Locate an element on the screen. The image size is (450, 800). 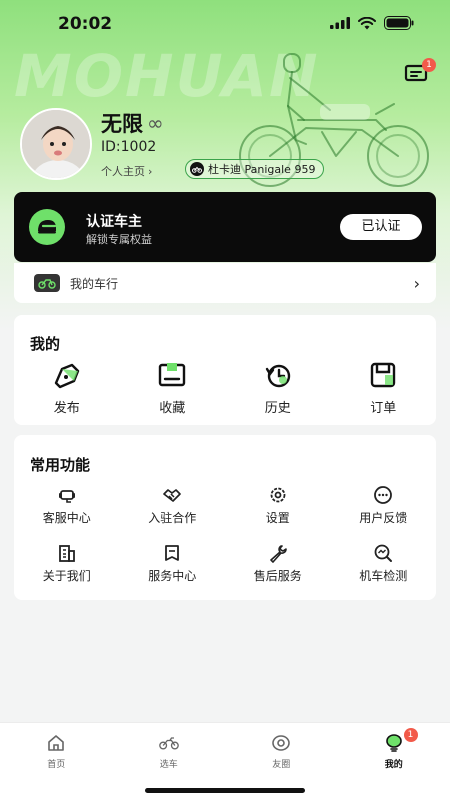
func-item-about-us: 关于我们 is located at coordinates (67, 563).